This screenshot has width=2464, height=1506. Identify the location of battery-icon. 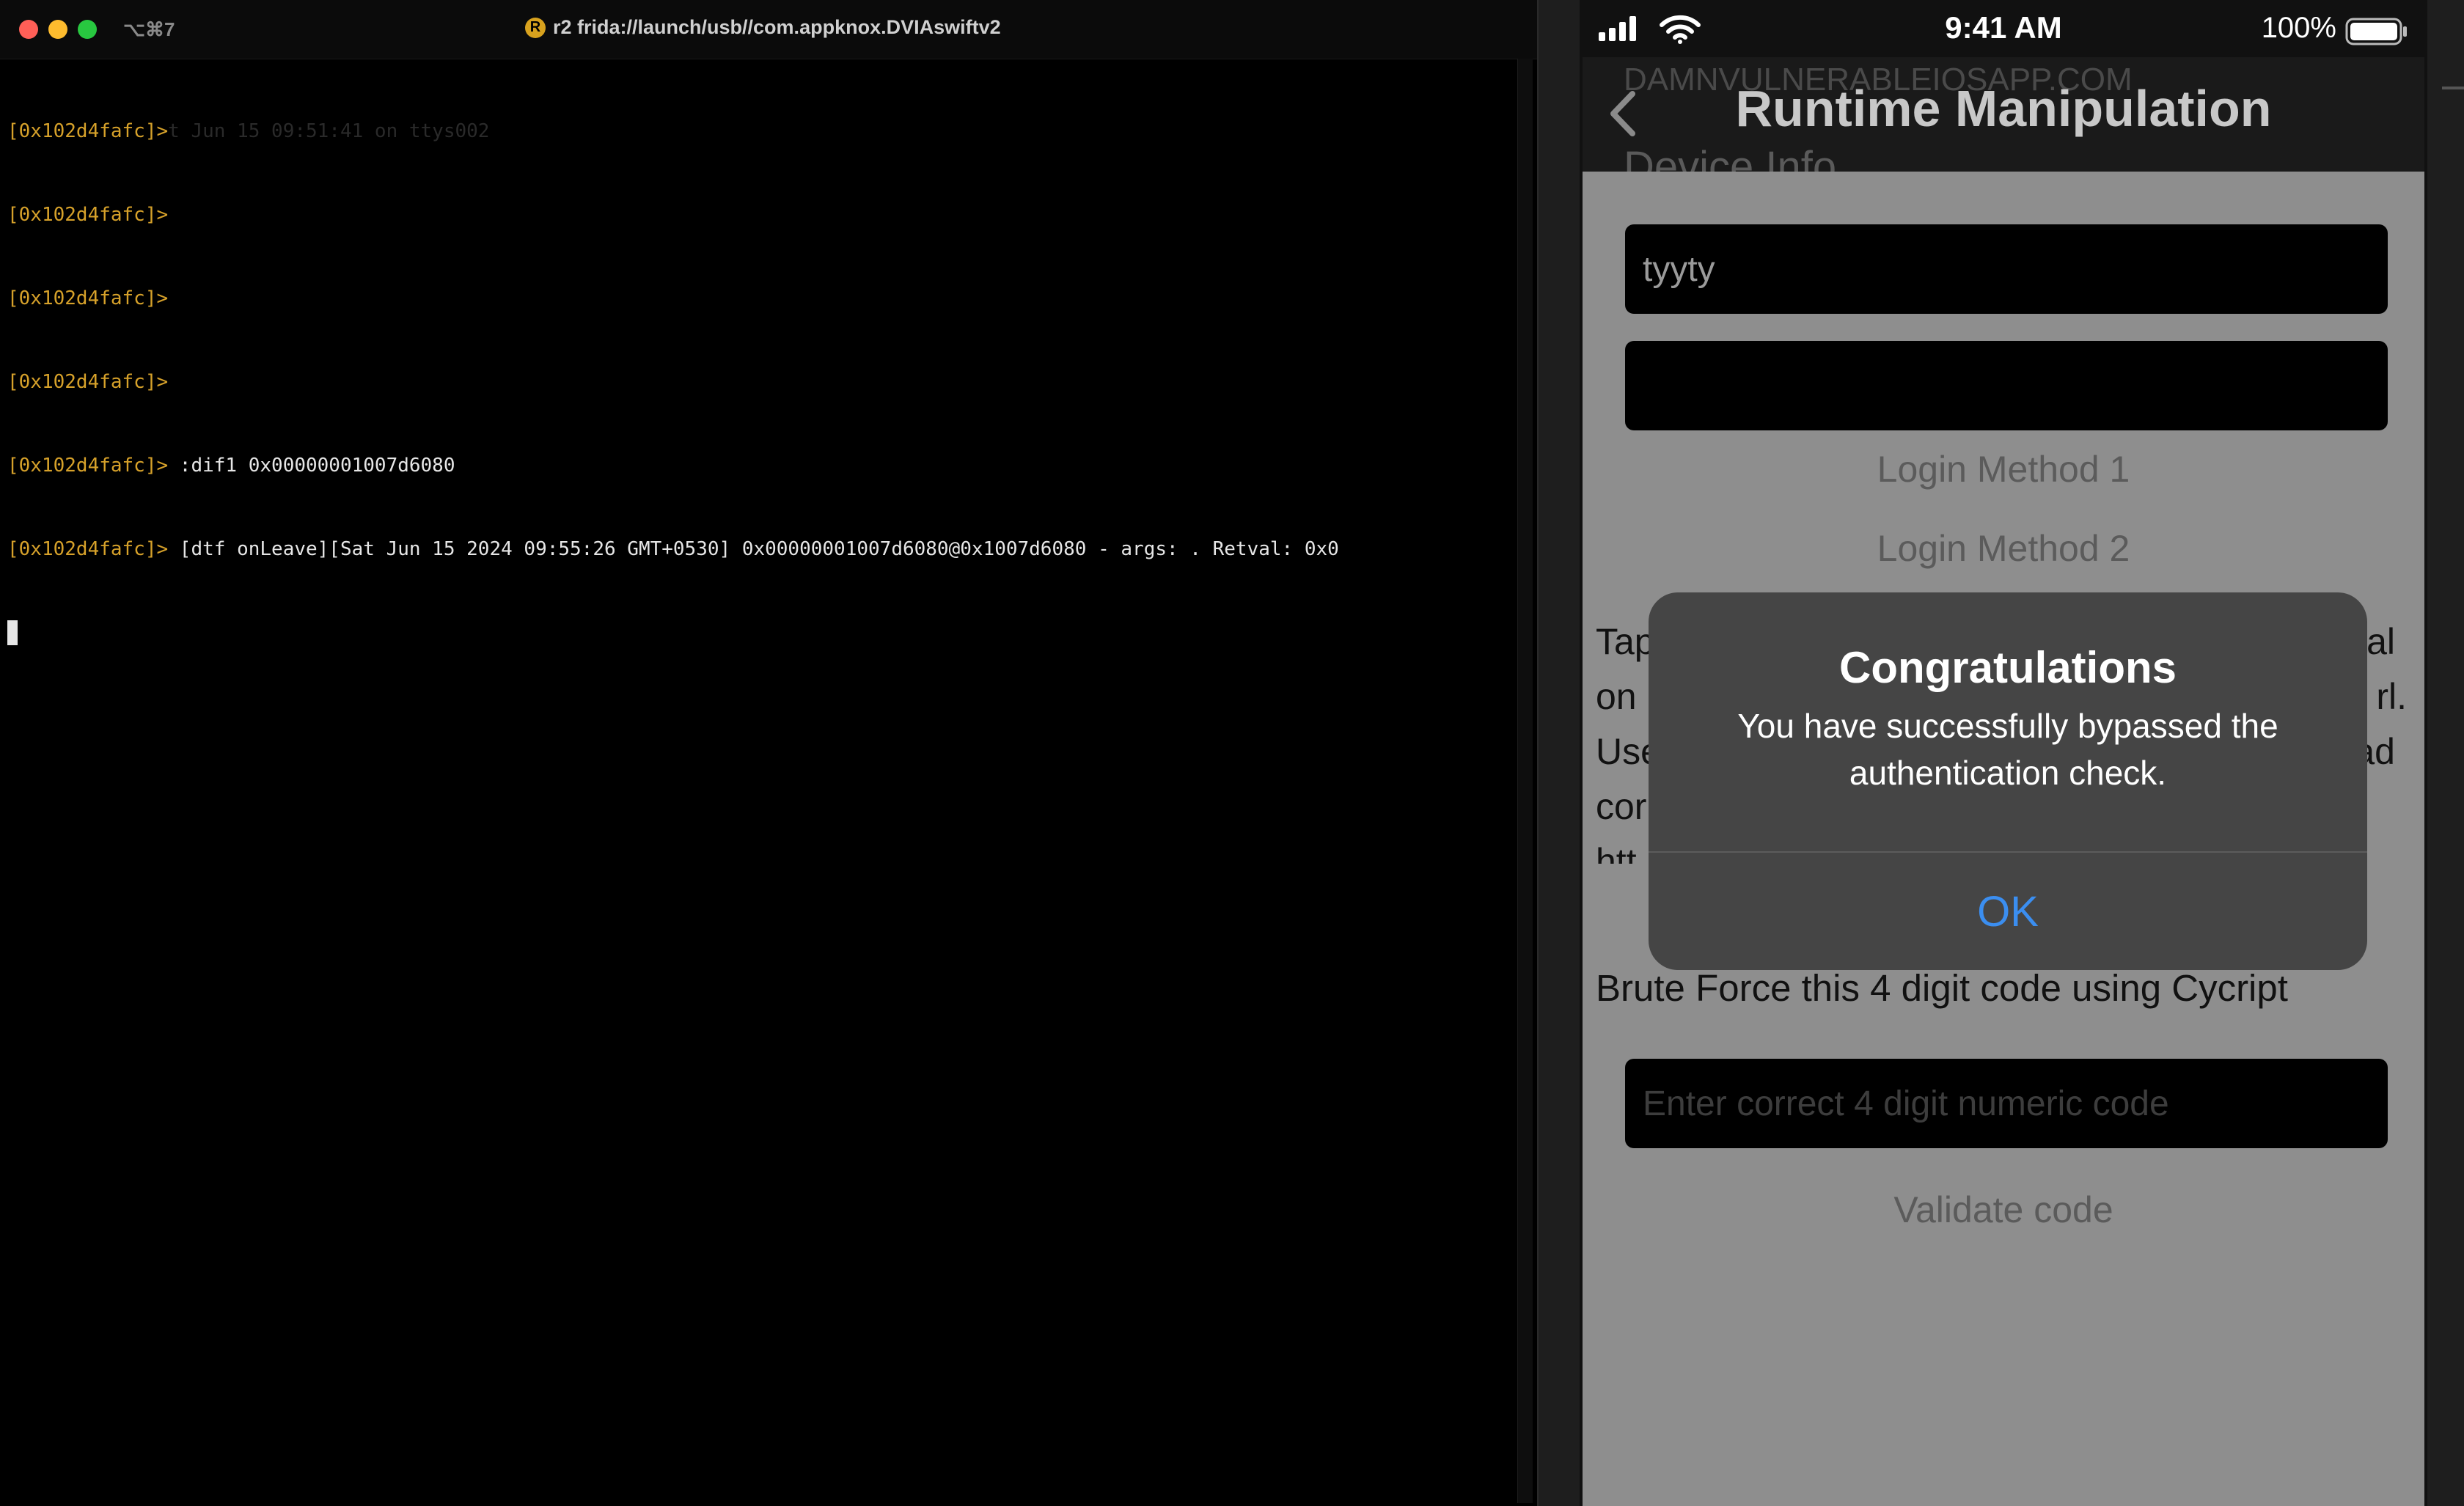
(2376, 31).